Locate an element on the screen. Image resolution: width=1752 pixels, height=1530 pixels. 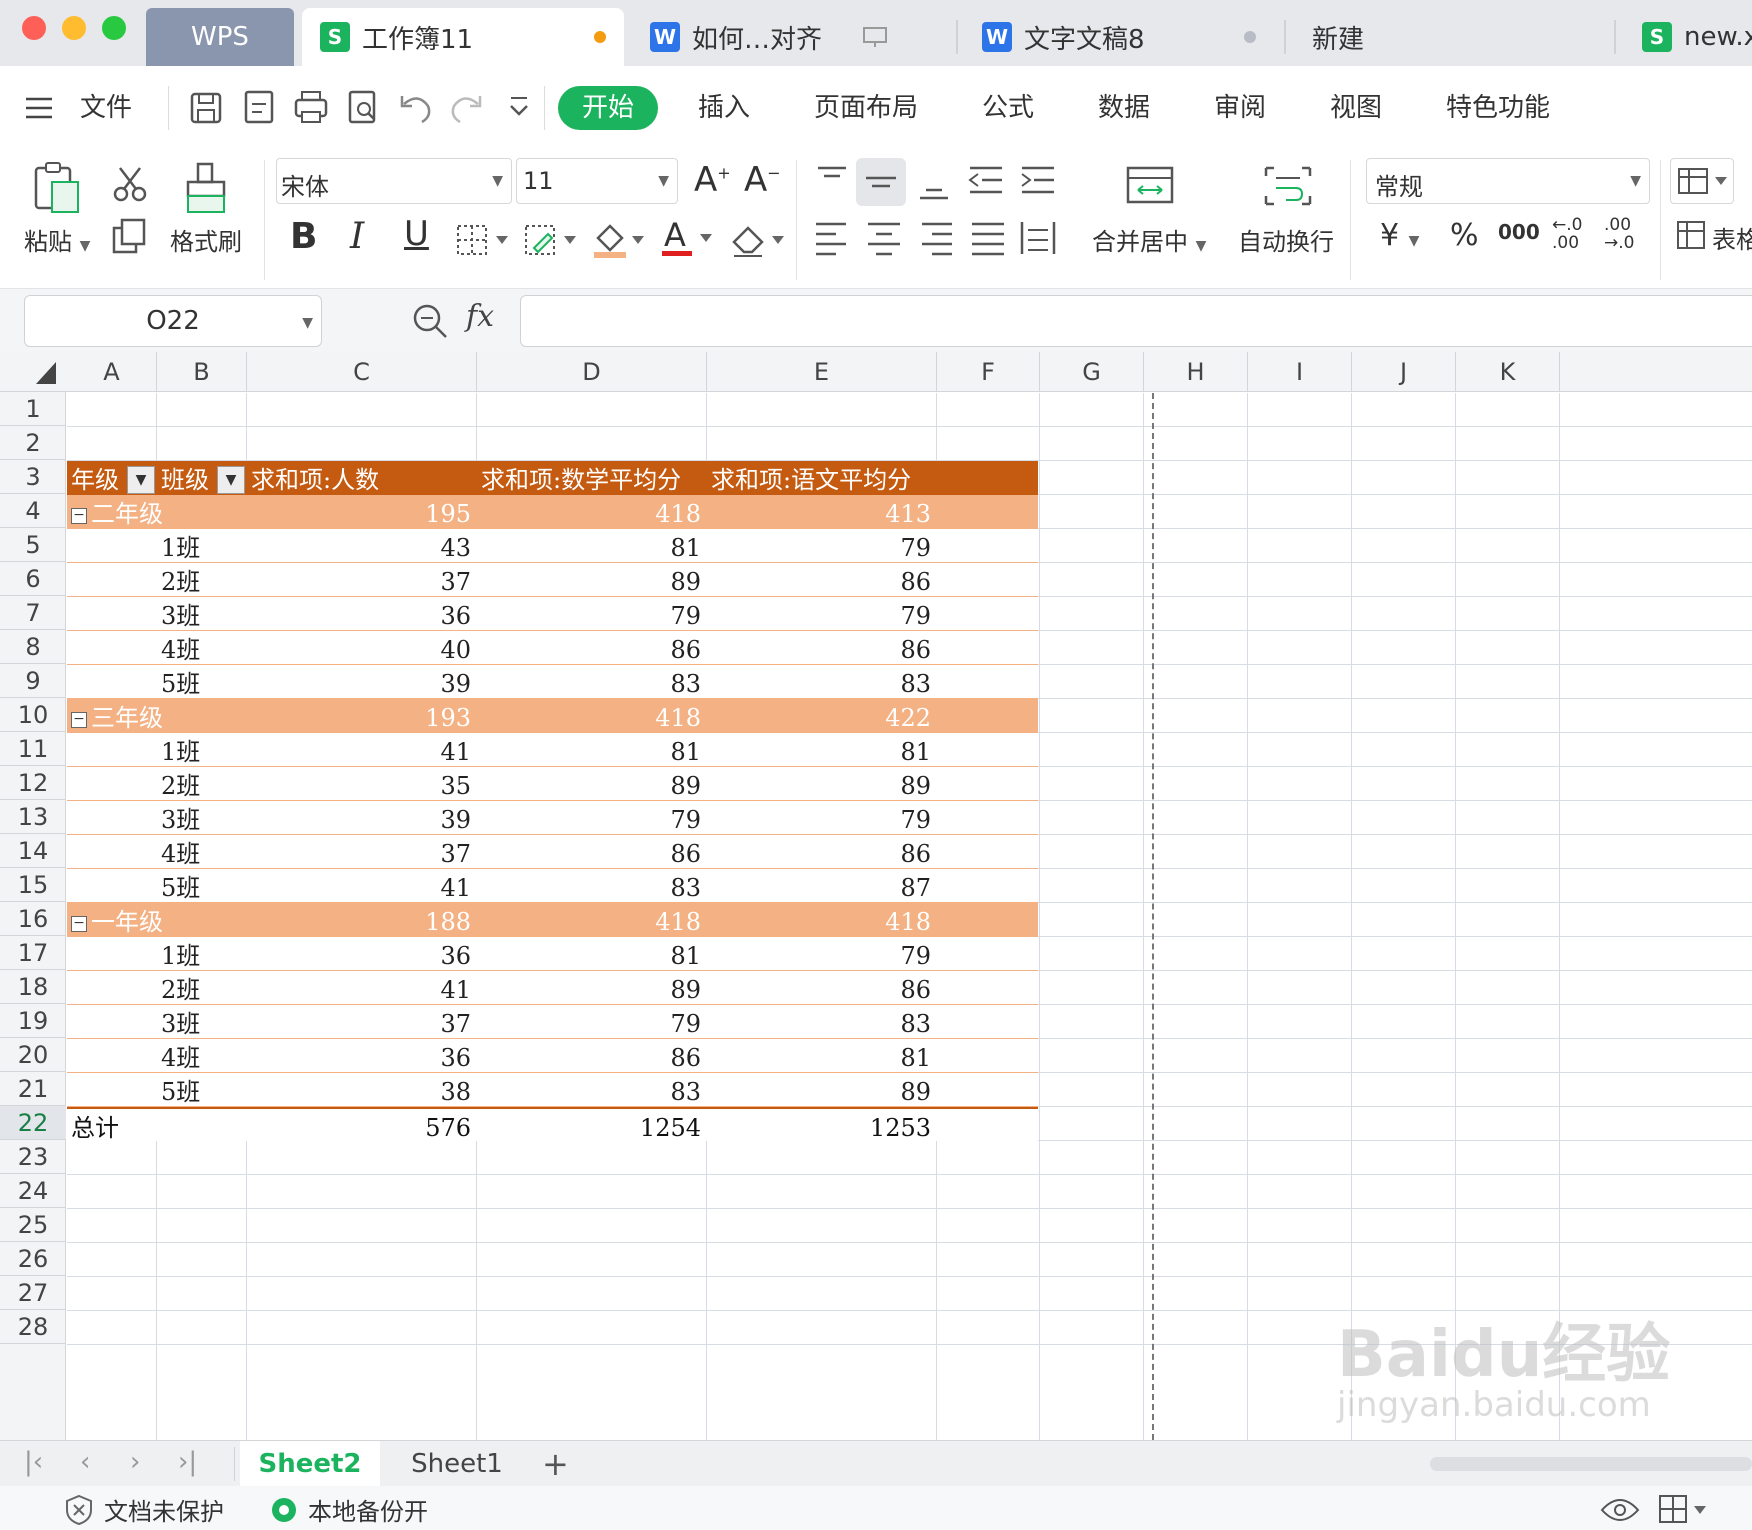
pivot-class-row: 4班 40 86 86 is located at coordinates (552, 648).